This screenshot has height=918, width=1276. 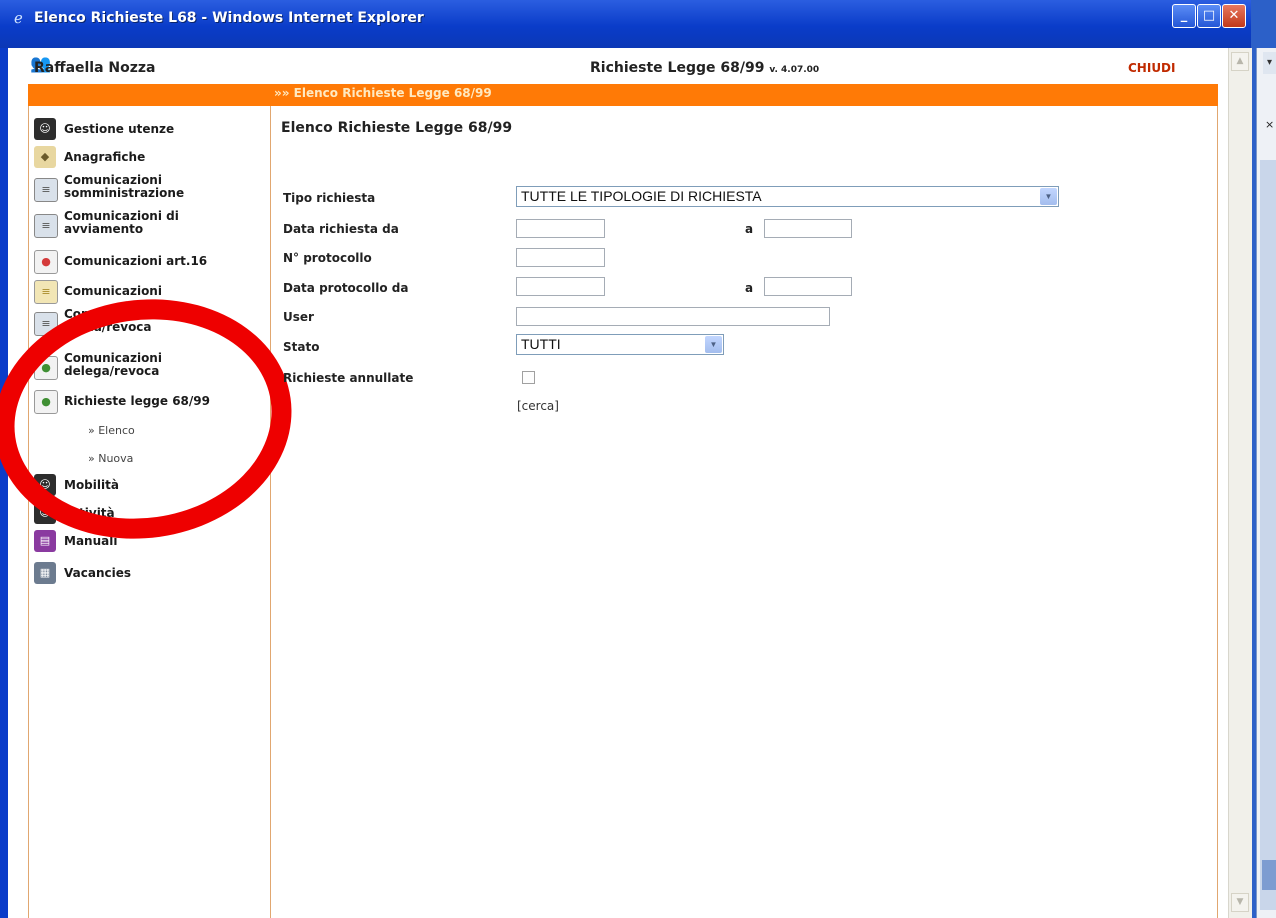 I want to click on data-richiesta-a-label: a, so click(x=749, y=229).